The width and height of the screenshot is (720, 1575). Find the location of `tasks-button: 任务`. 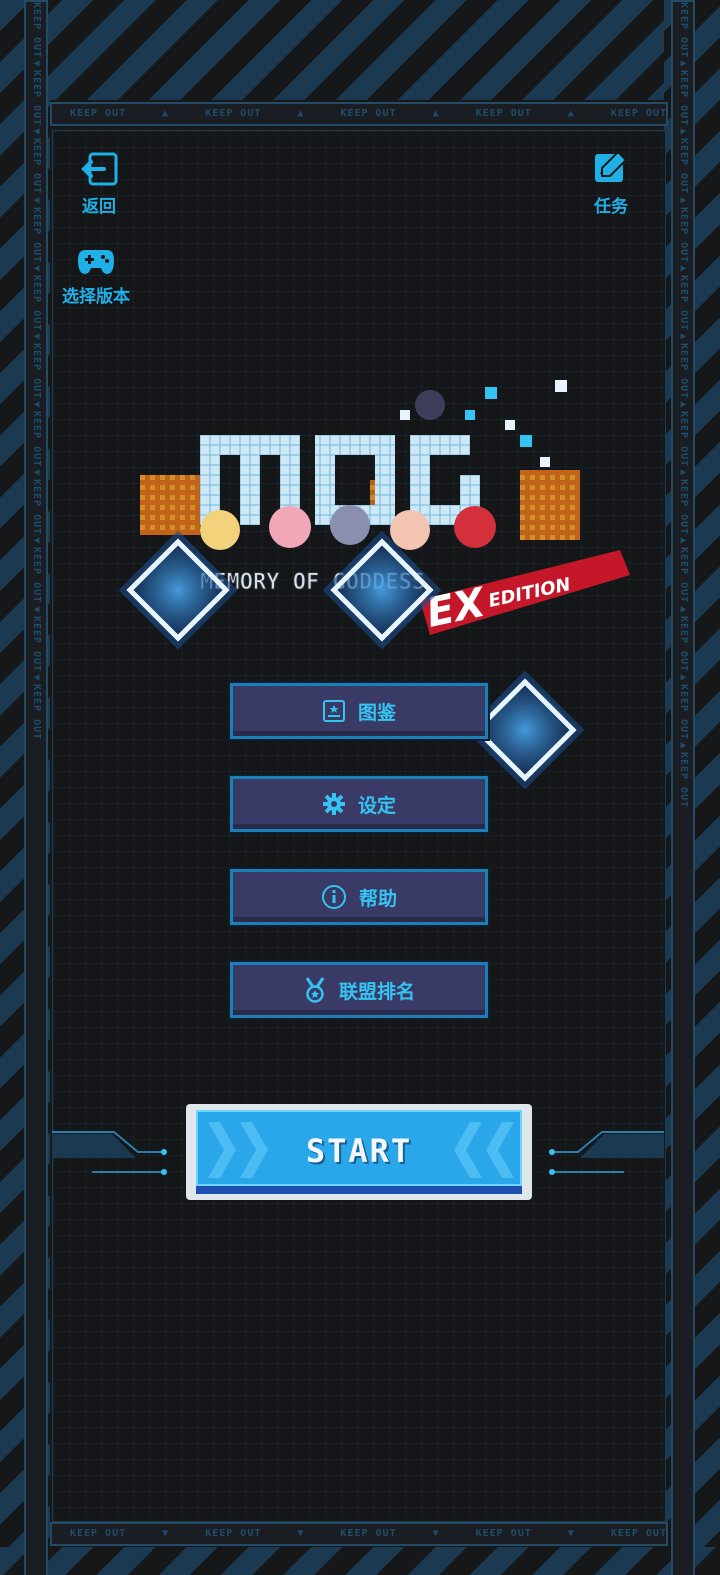

tasks-button: 任务 is located at coordinates (611, 183).